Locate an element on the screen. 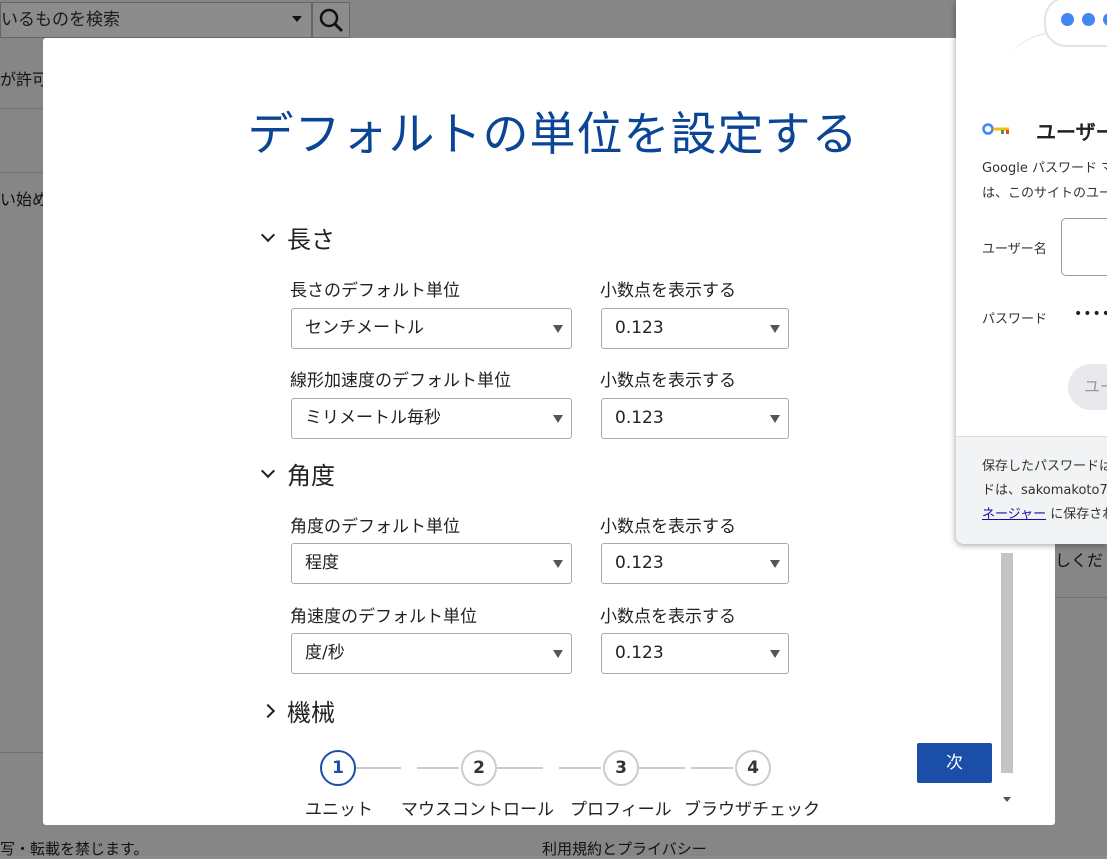  section-angle-toggle: 角度 is located at coordinates (297, 473).